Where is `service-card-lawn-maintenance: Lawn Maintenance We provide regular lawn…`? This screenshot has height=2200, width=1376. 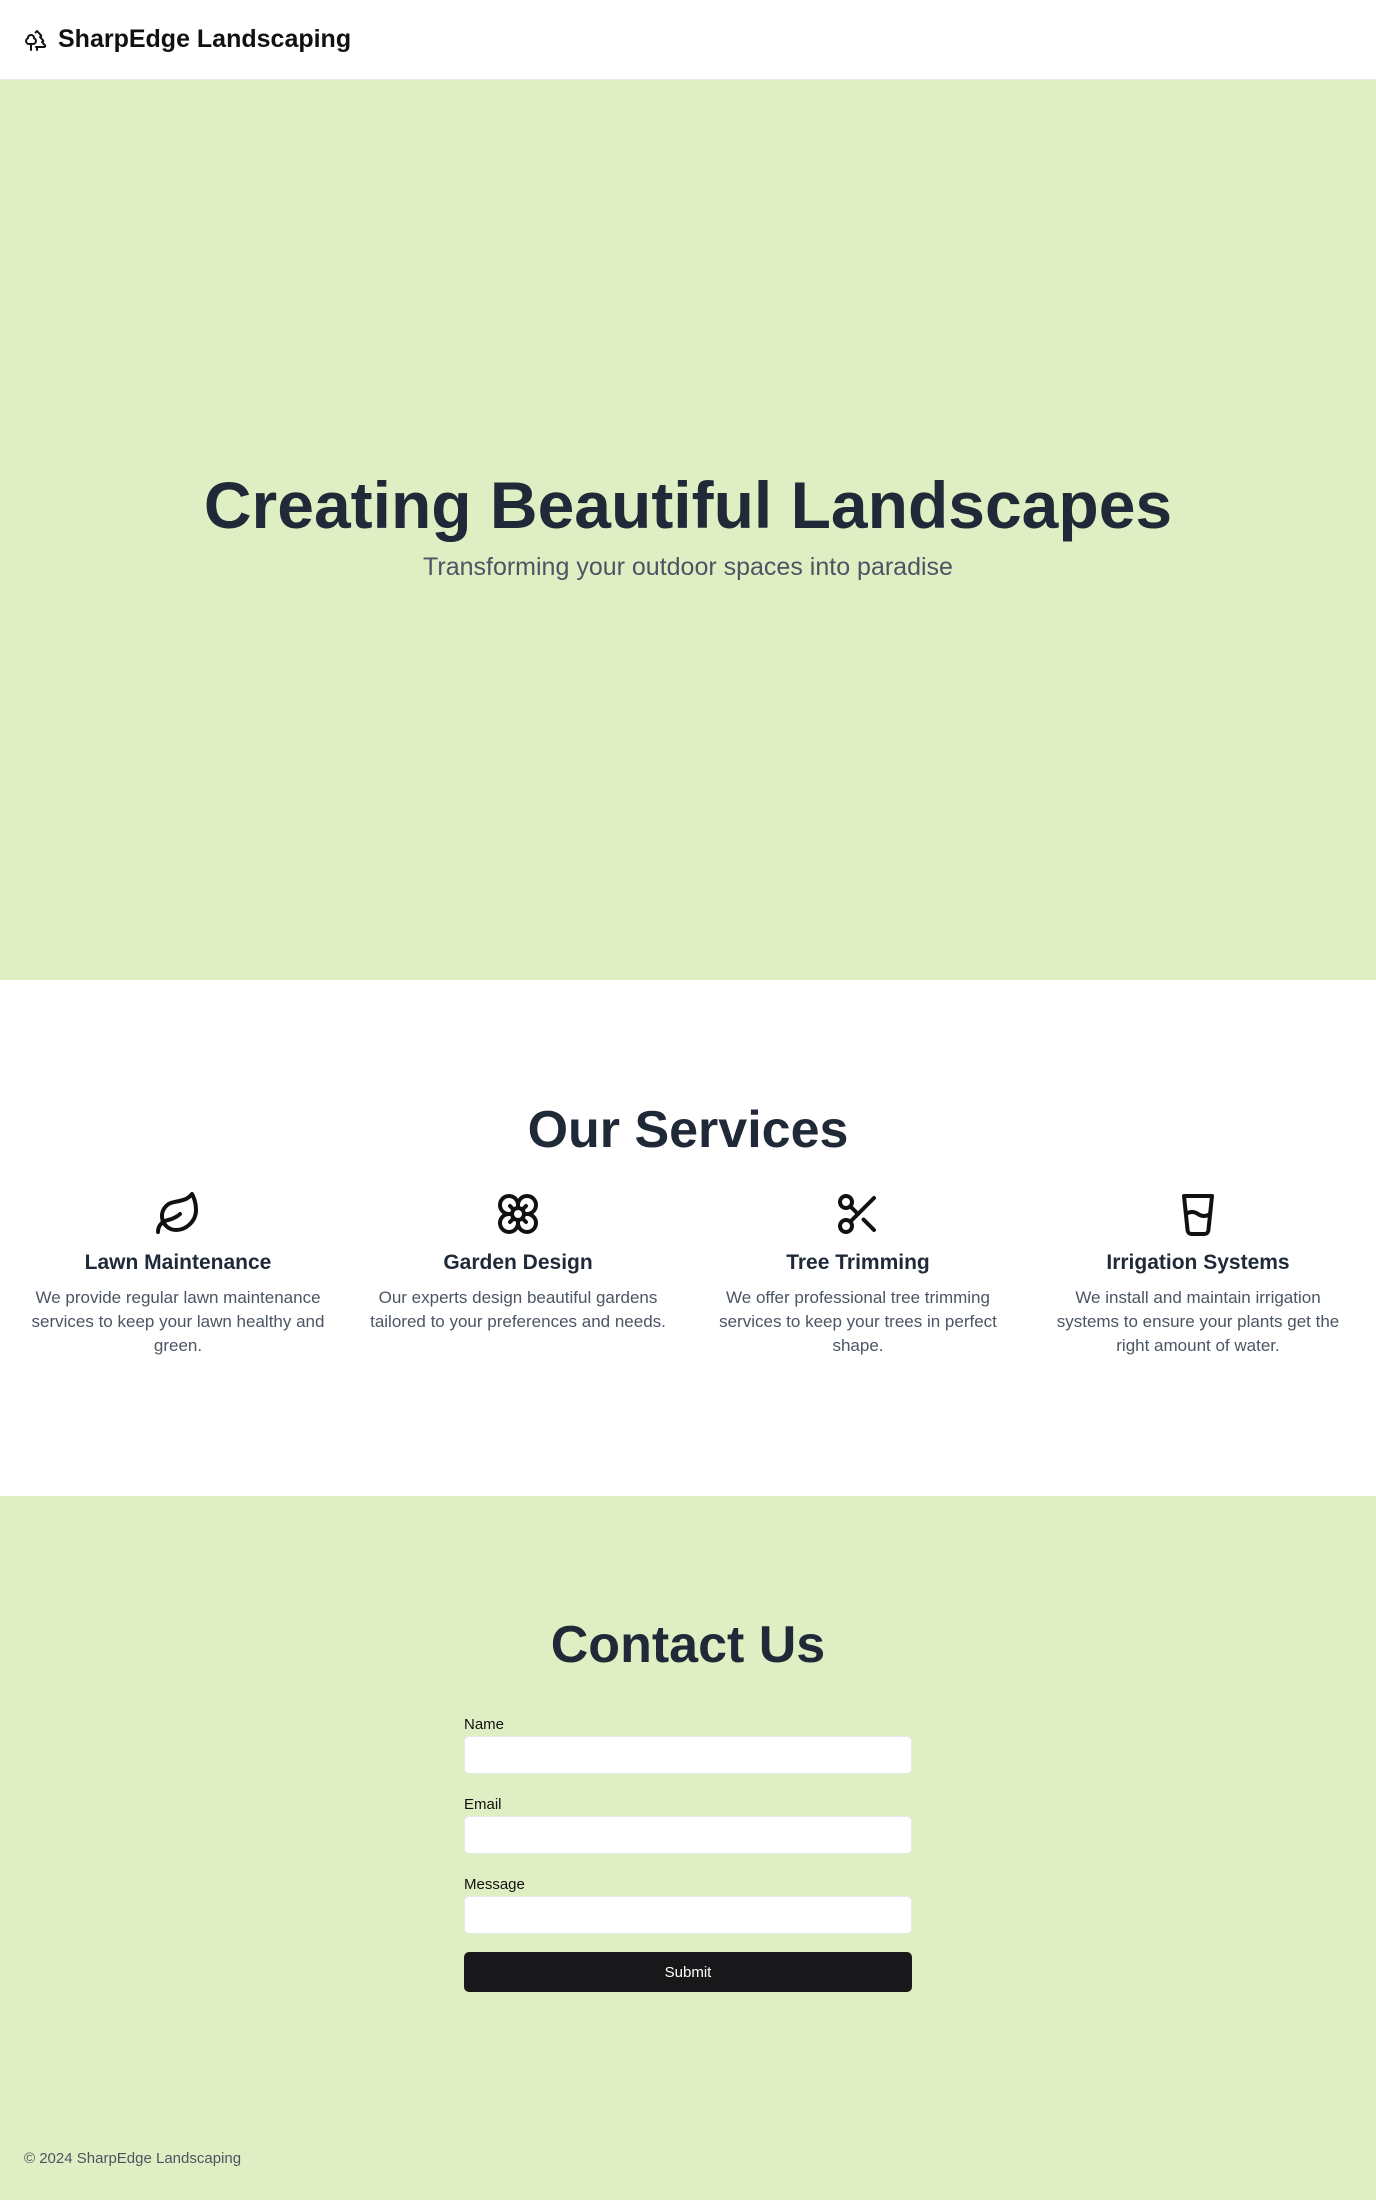 service-card-lawn-maintenance: Lawn Maintenance We provide regular lawn… is located at coordinates (178, 1274).